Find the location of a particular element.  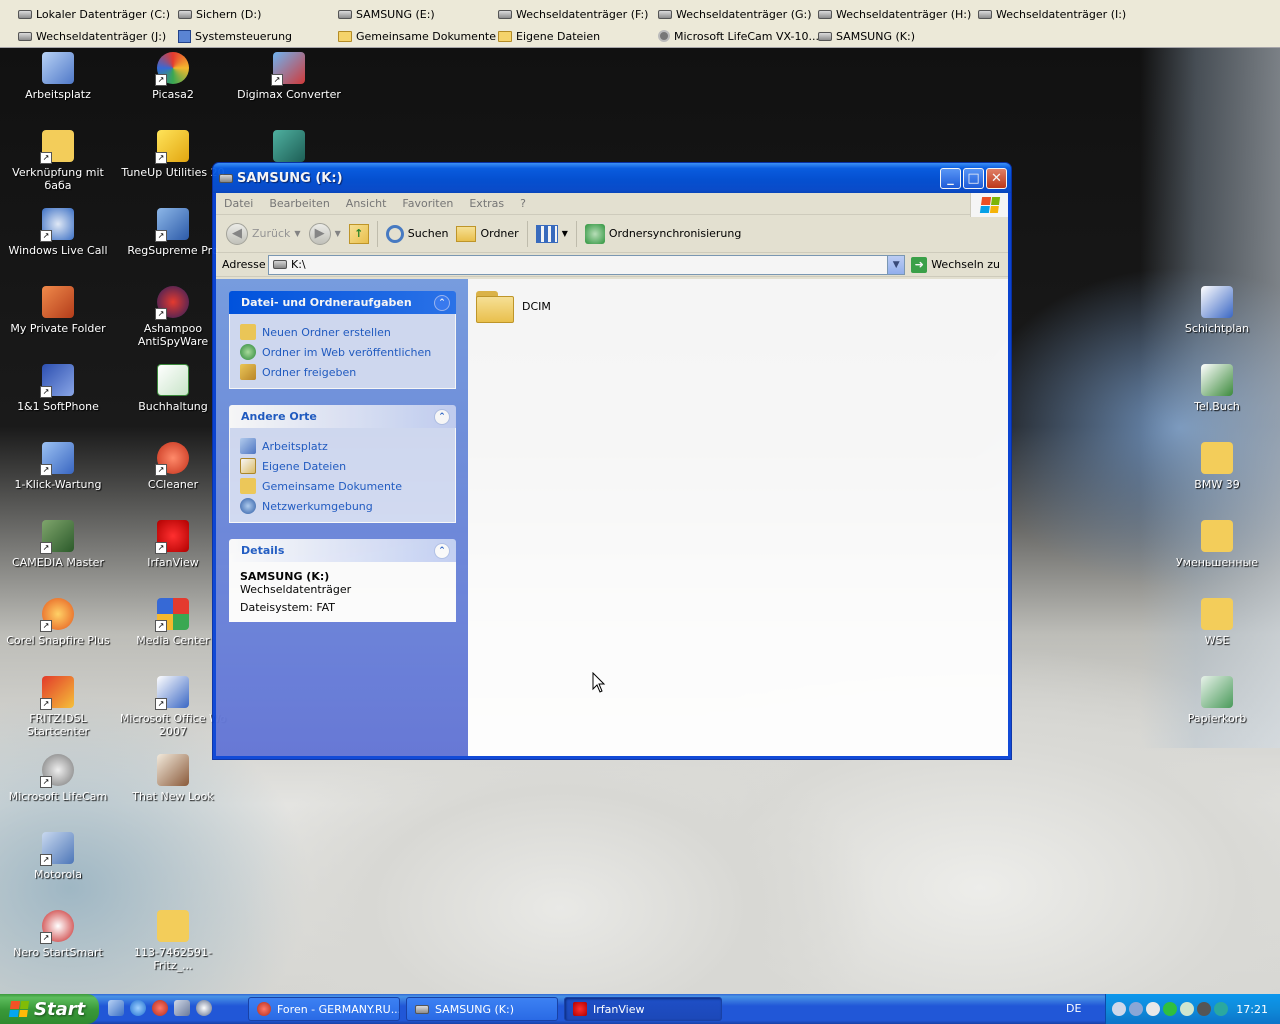

desktop-icon-recycle-bin: Papierkorb is located at coordinates (1217, 700).